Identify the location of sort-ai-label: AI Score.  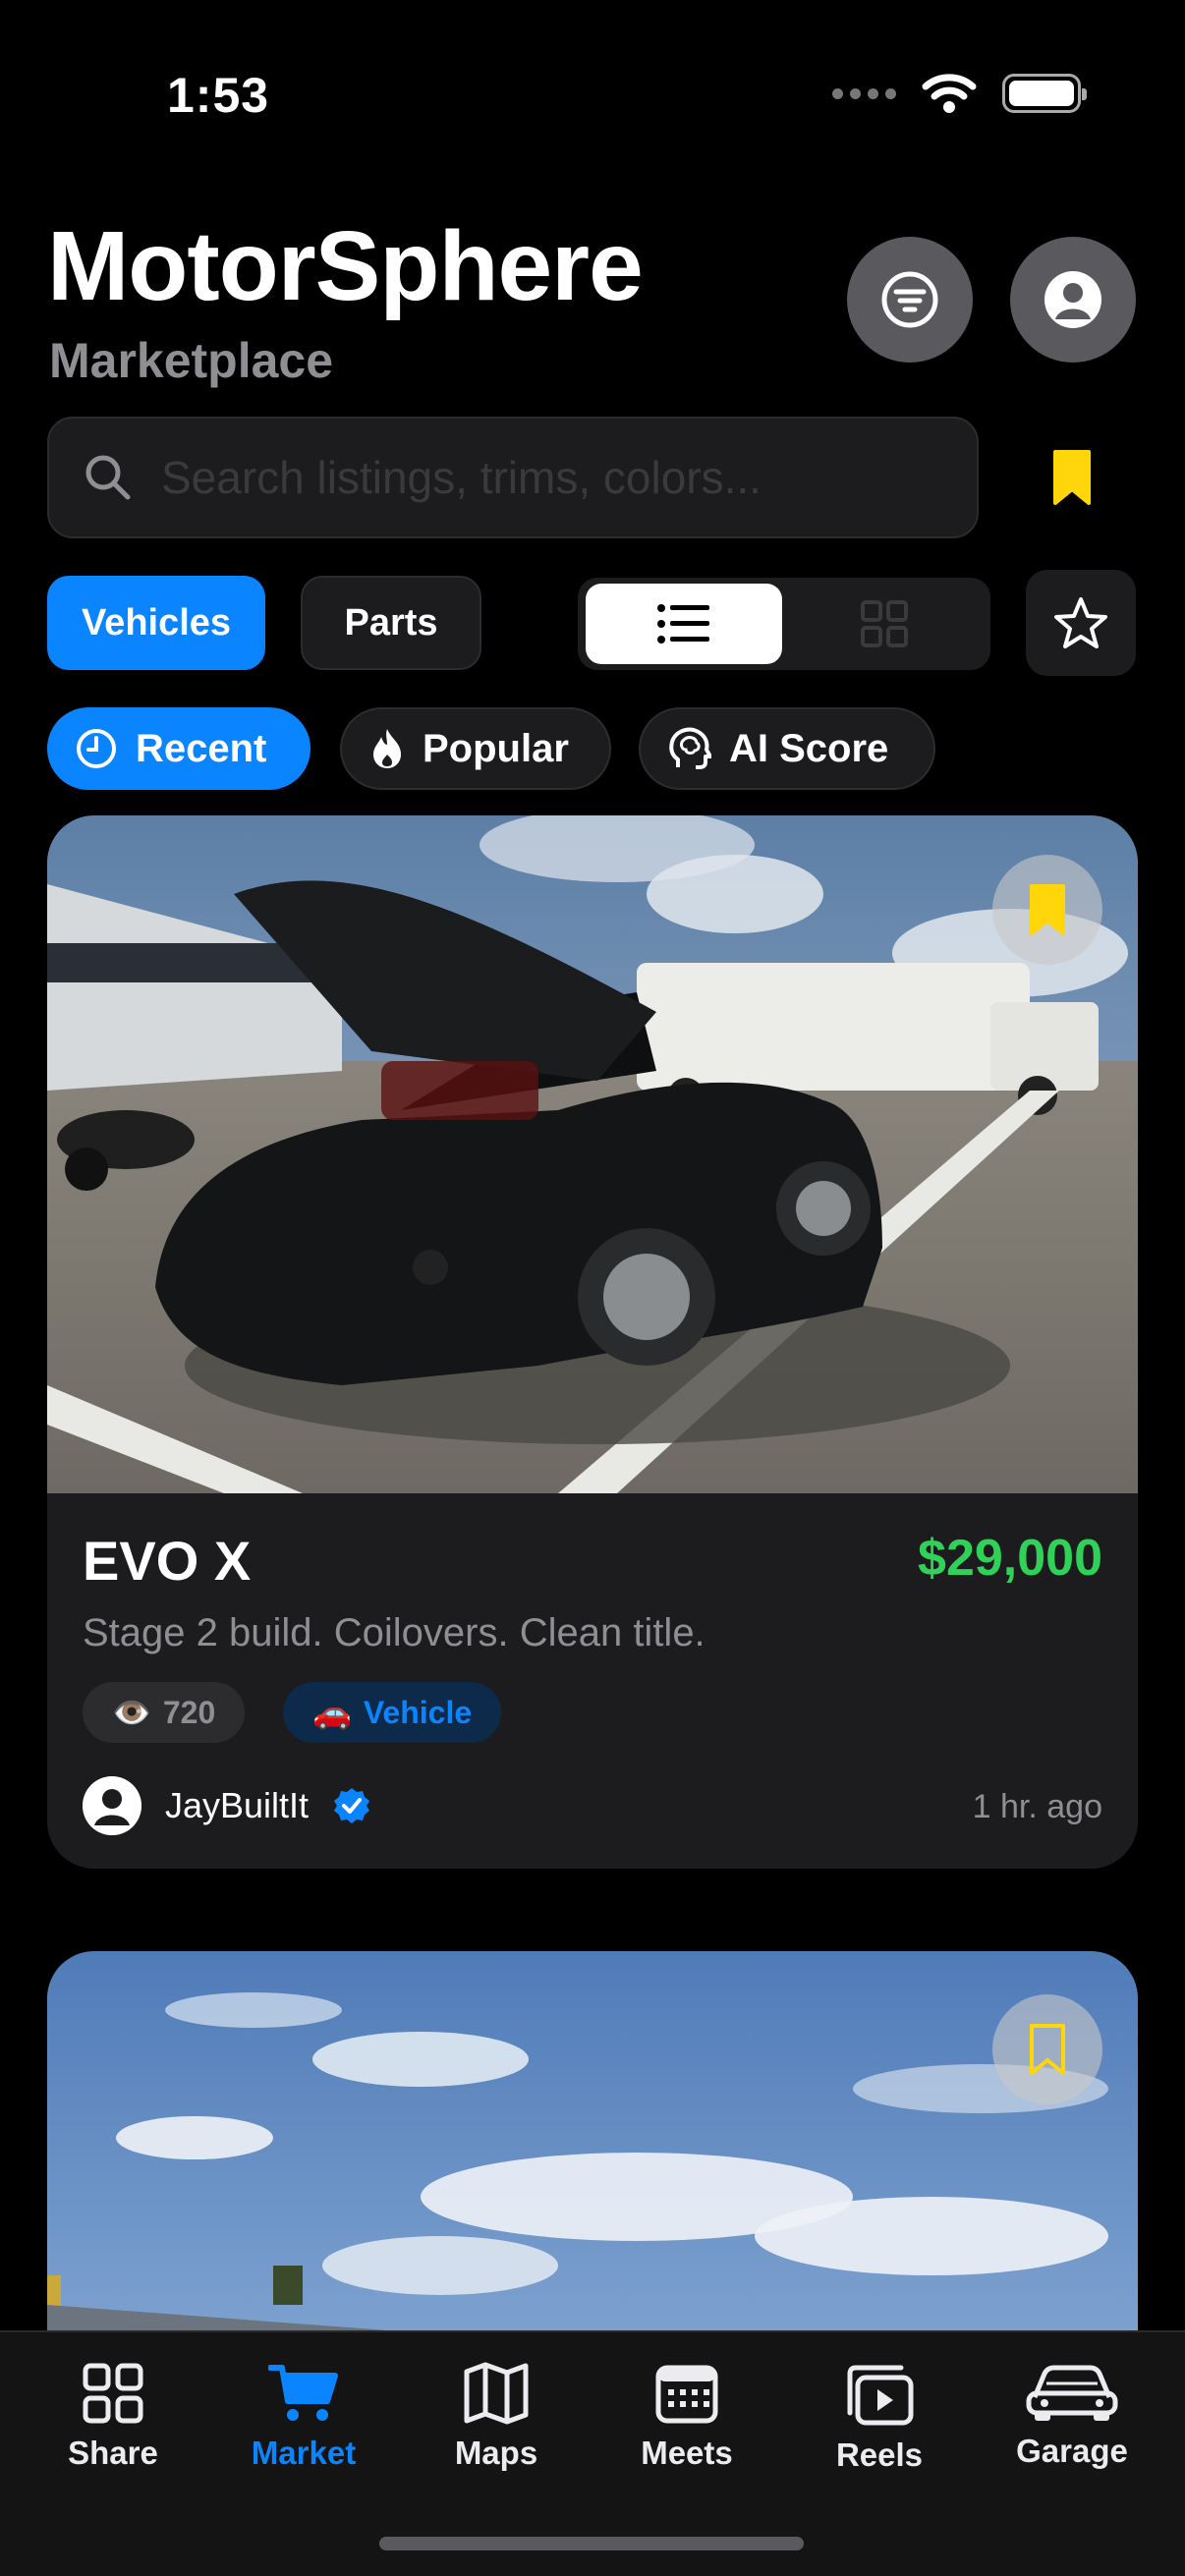
(809, 748).